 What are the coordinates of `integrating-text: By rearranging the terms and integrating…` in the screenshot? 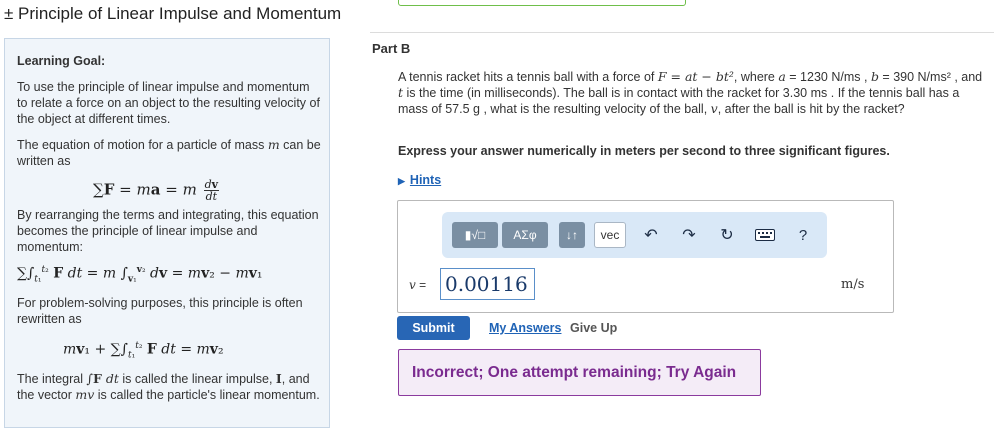 It's located at (168, 231).